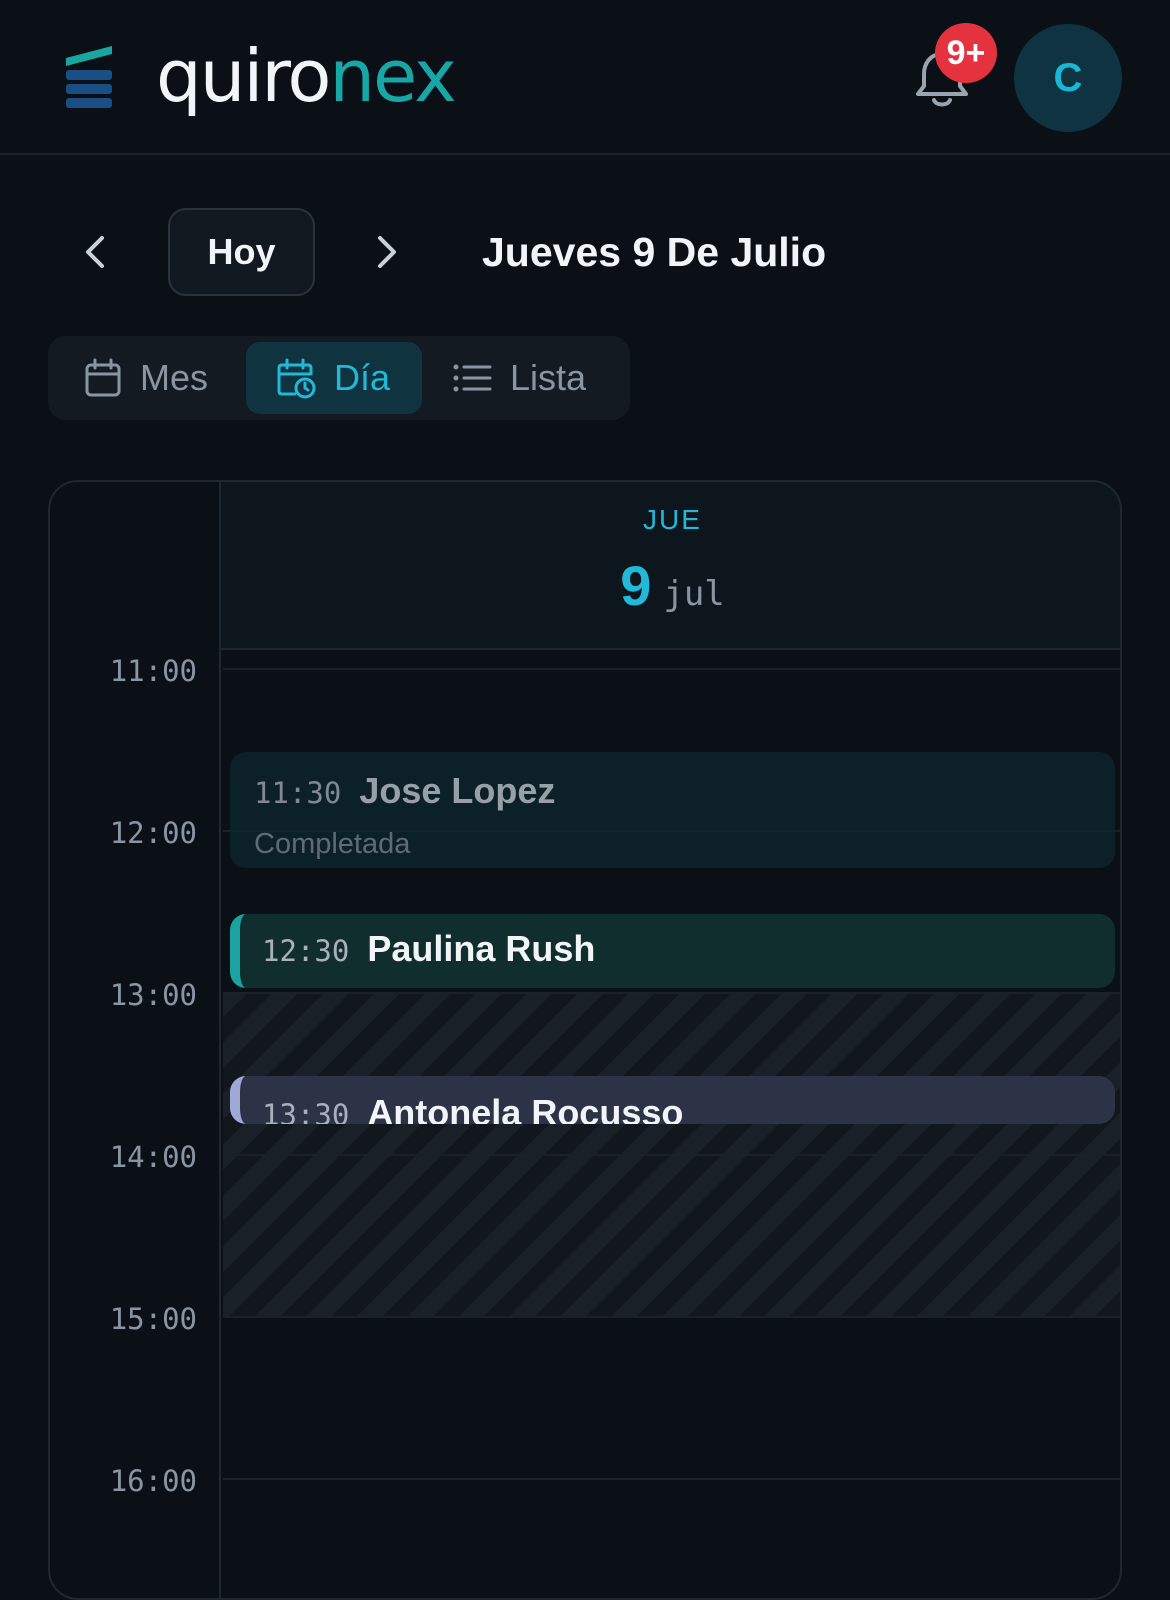 The width and height of the screenshot is (1170, 1600). I want to click on user-avatar: C, so click(1068, 78).